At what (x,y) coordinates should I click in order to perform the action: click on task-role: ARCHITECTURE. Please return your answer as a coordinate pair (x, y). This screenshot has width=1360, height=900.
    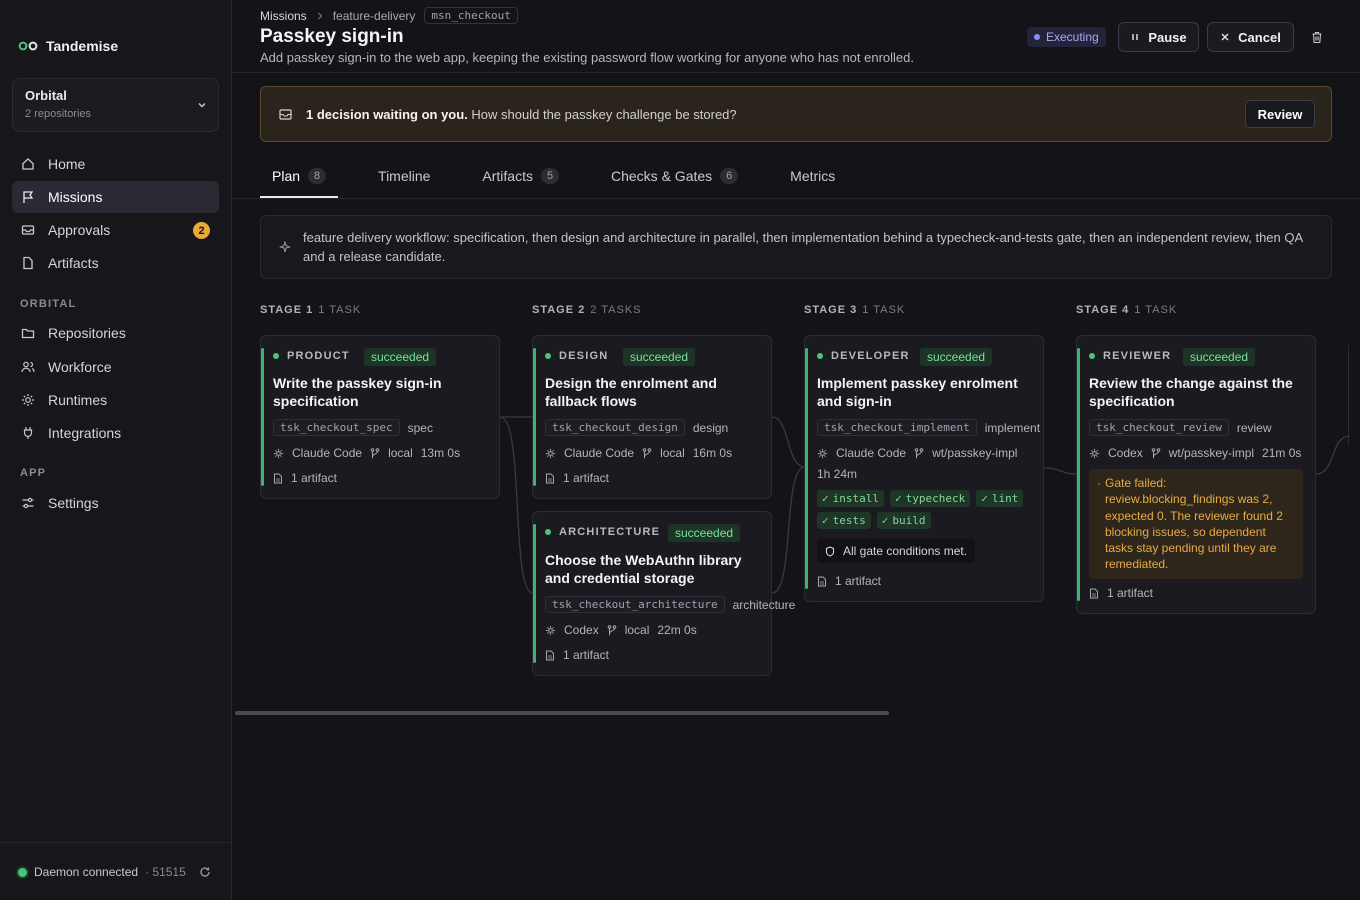
    Looking at the image, I should click on (602, 532).